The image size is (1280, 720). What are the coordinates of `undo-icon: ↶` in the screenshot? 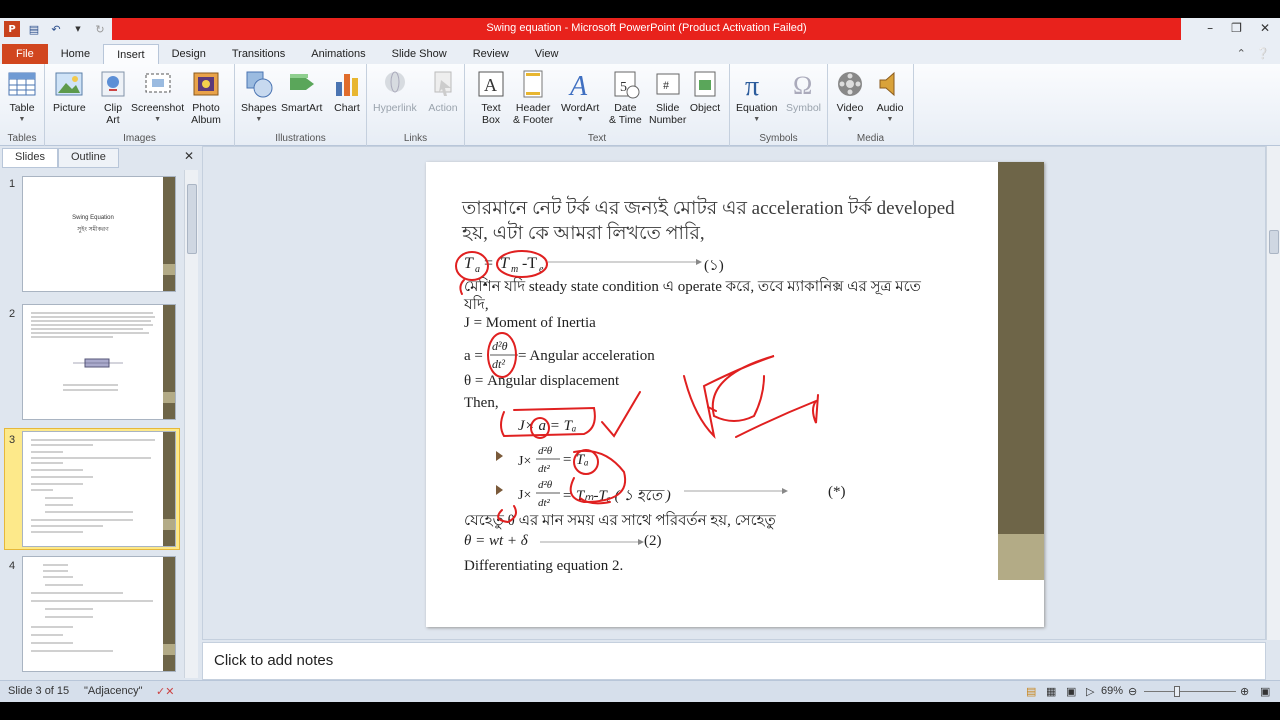 It's located at (56, 29).